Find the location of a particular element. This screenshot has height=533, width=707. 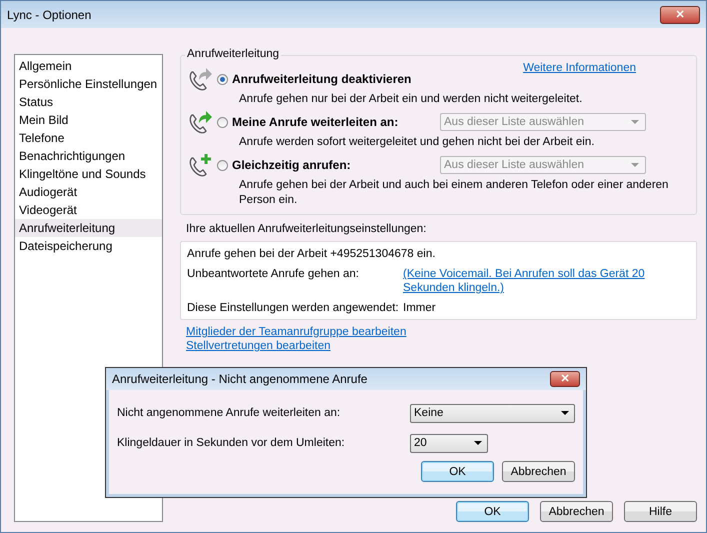

category-item: Persönliche Einstellungen is located at coordinates (88, 84).